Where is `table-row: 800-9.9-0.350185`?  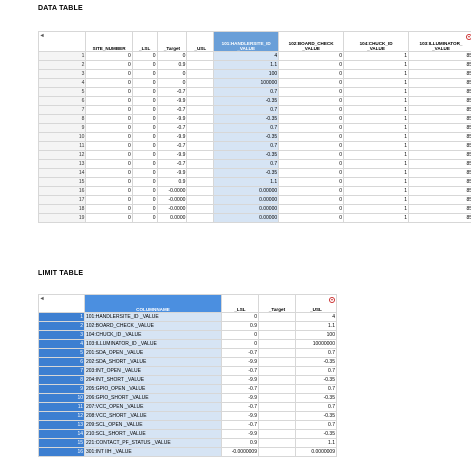 table-row: 800-9.9-0.350185 is located at coordinates (254, 119).